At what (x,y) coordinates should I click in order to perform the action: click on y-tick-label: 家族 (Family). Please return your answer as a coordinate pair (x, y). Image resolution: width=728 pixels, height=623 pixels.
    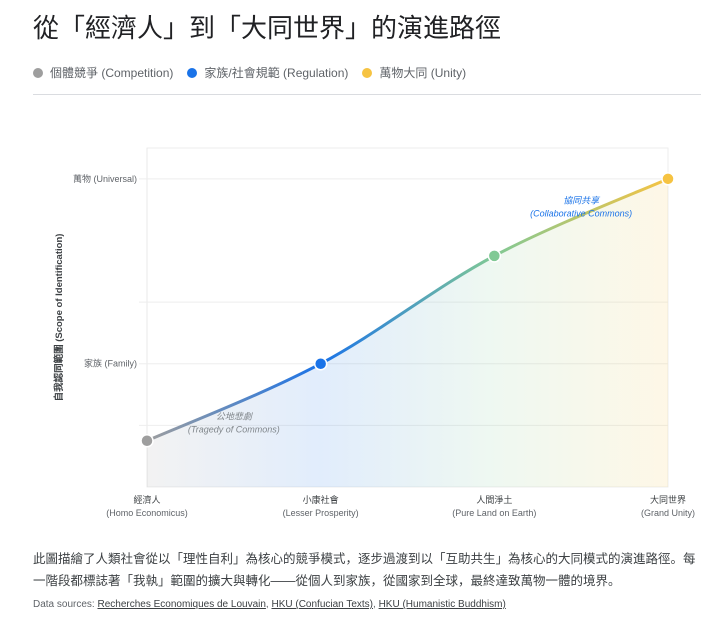
    Looking at the image, I should click on (110, 363).